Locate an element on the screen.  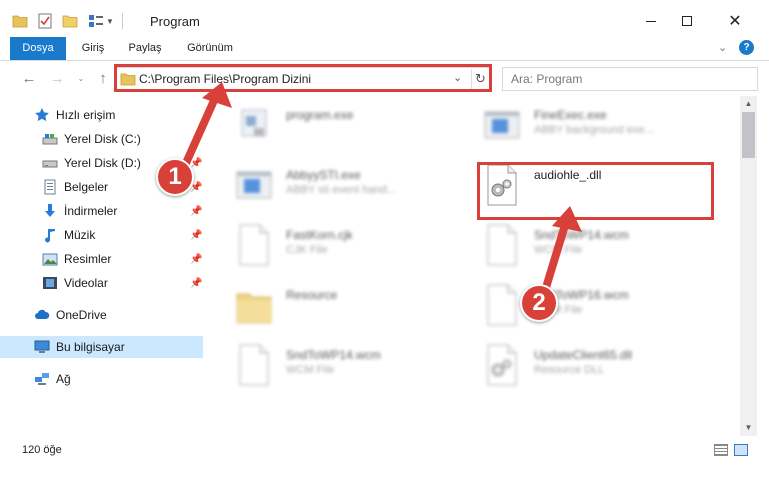
file-name: UpdateClient65.dll is located at coordinates (583, 355).